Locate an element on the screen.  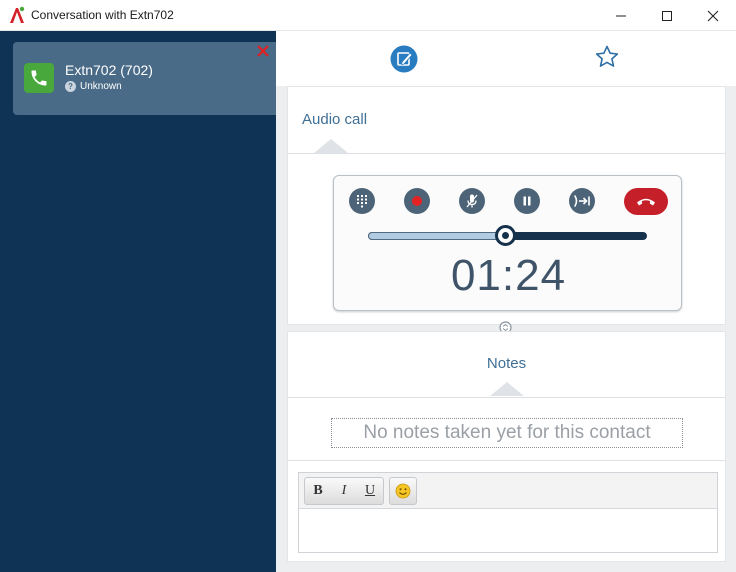
maximize-icon is located at coordinates (667, 15).